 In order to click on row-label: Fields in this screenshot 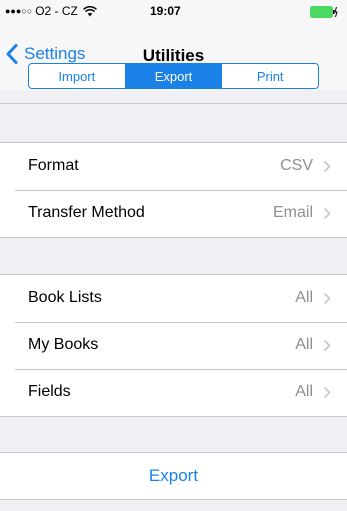, I will do `click(49, 391)`.